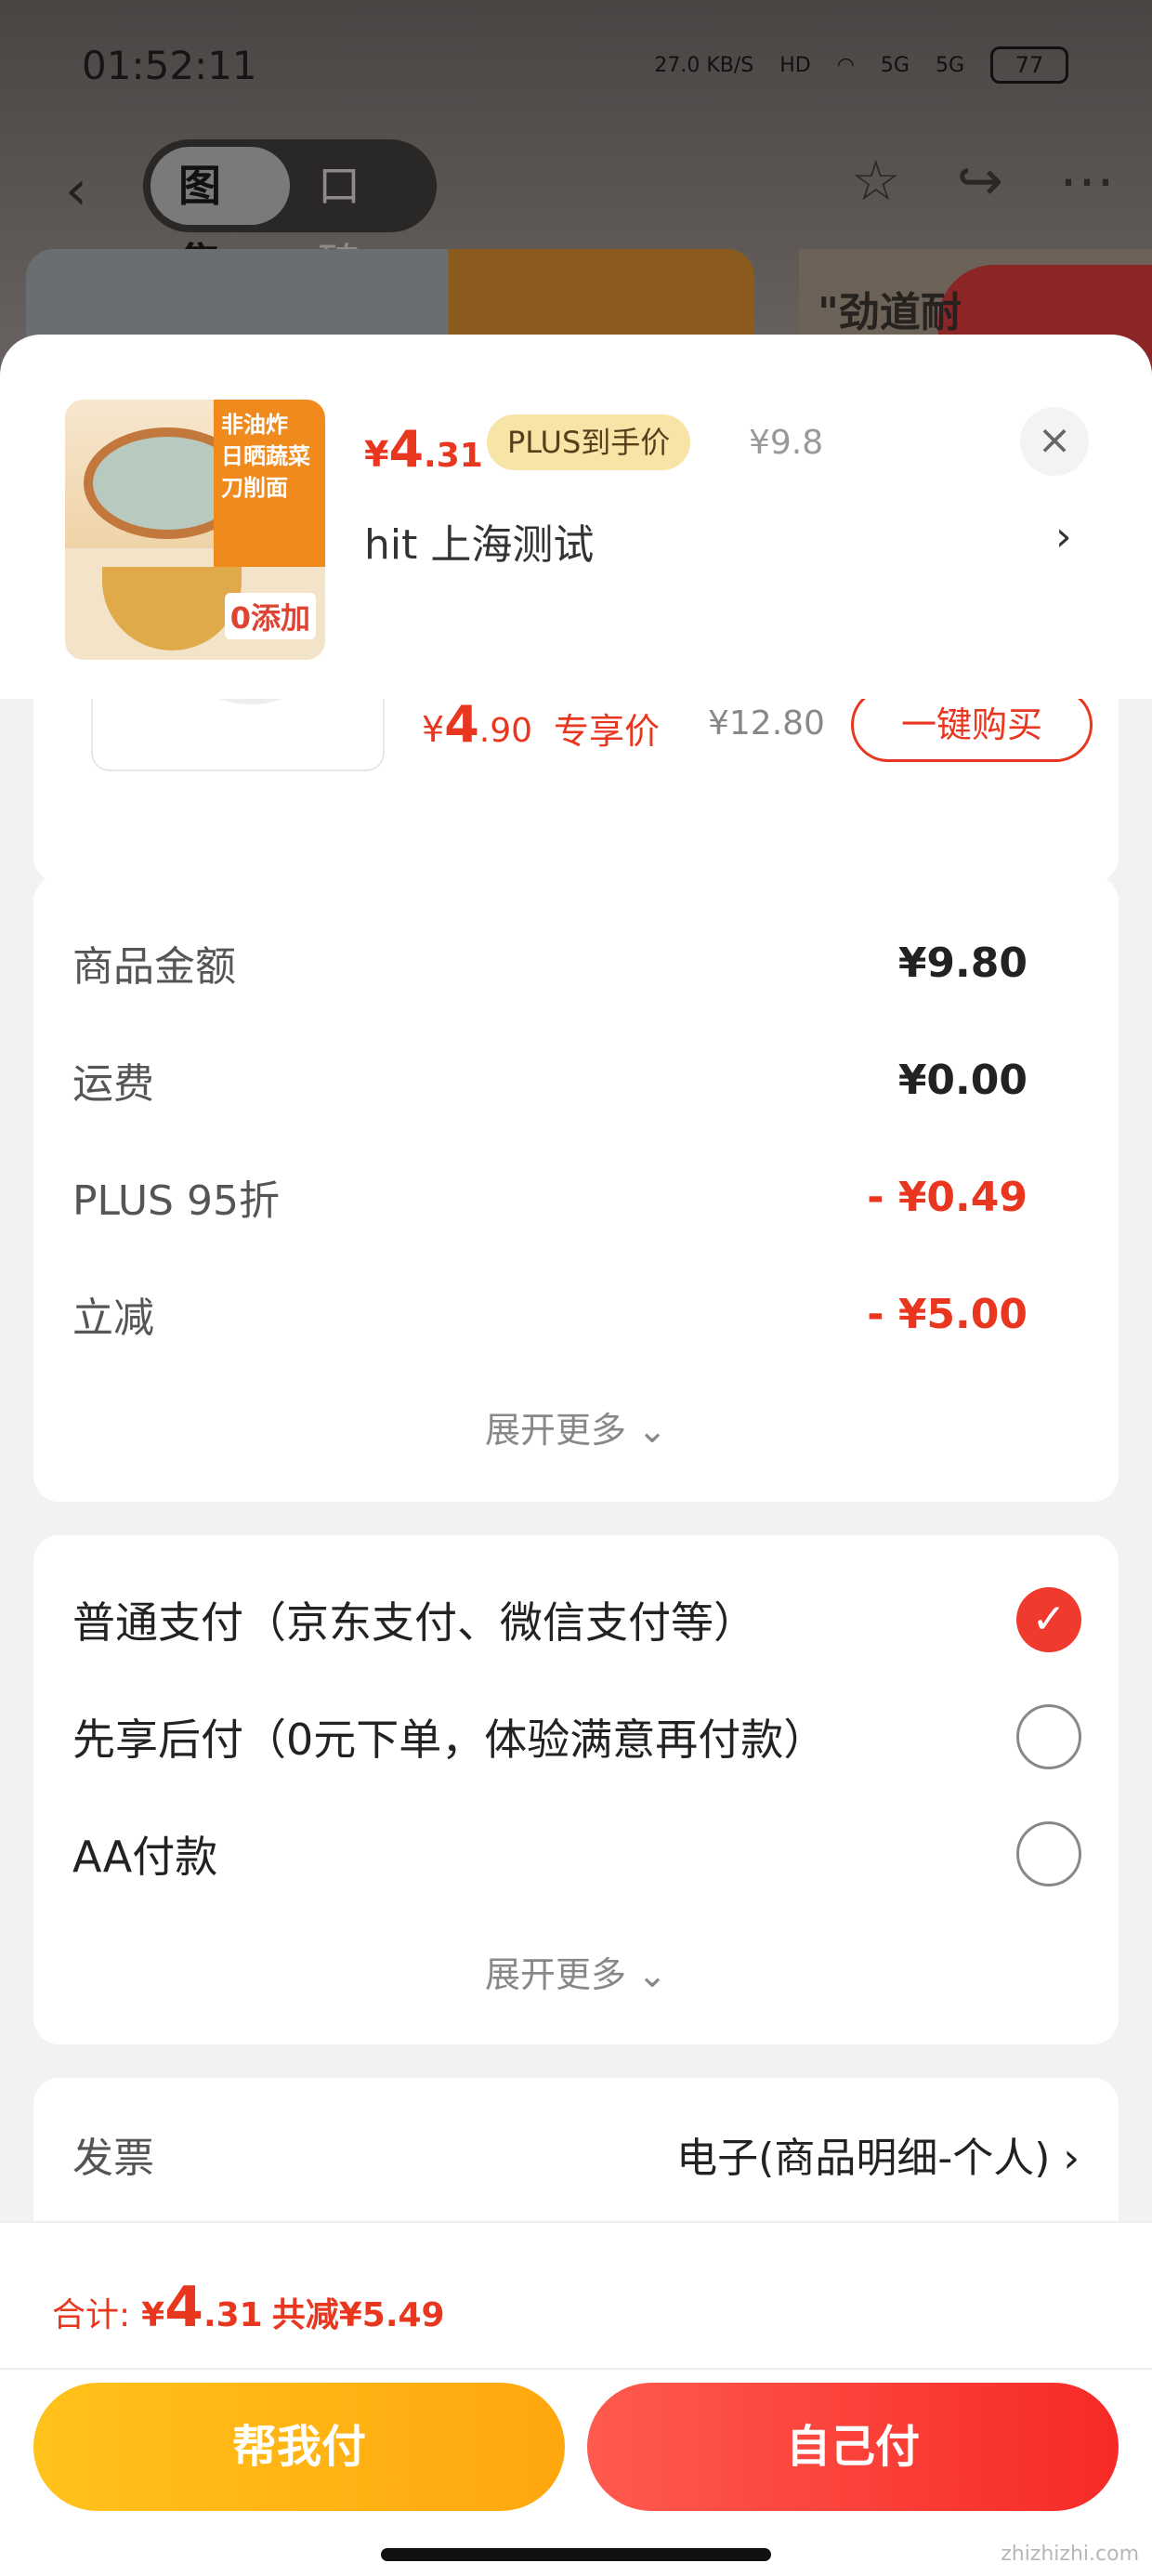 The height and width of the screenshot is (2576, 1152). I want to click on background-nav: ‹ 图集 口碑 ☆ ↪ ⋯, so click(576, 214).